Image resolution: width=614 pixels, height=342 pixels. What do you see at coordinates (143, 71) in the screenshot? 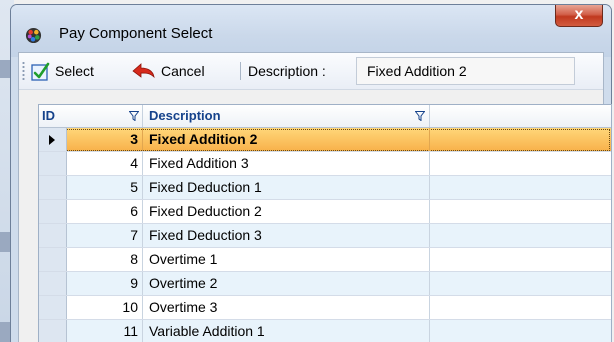
I see `back-arrow-icon` at bounding box center [143, 71].